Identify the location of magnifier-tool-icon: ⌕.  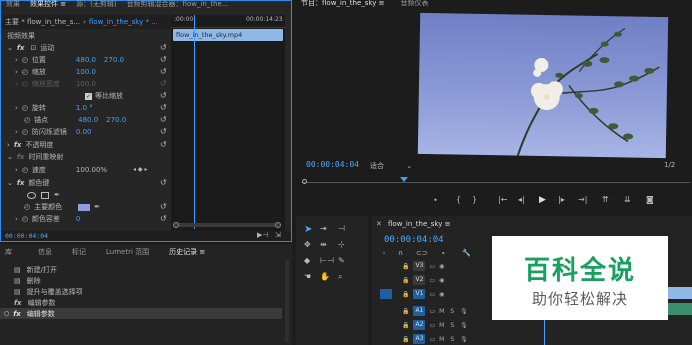
(340, 277).